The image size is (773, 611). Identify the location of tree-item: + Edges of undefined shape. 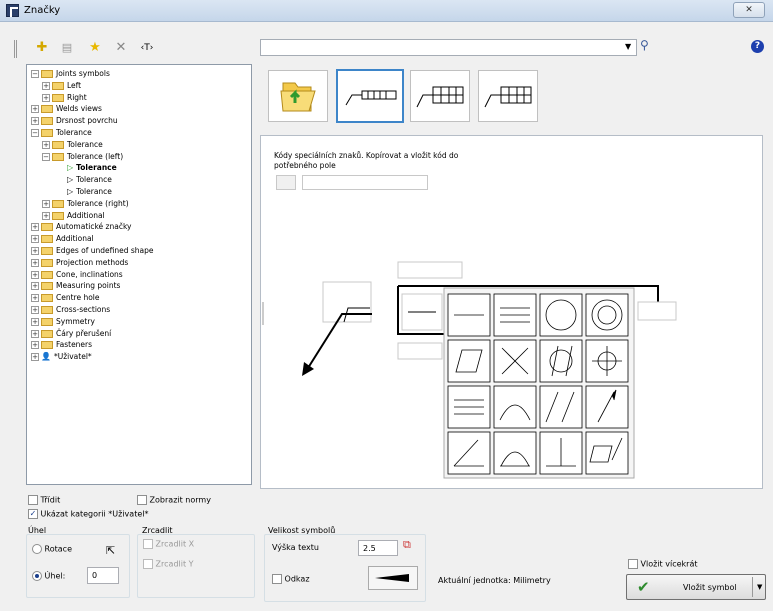
(92, 250).